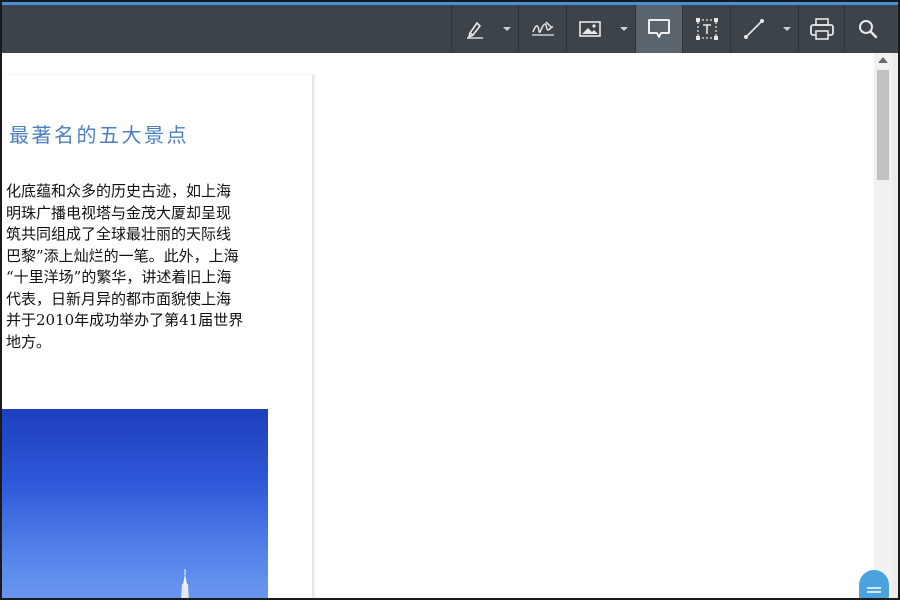 The height and width of the screenshot is (600, 900). Describe the element at coordinates (883, 60) in the screenshot. I see `scroll-up-arrow-icon` at that location.